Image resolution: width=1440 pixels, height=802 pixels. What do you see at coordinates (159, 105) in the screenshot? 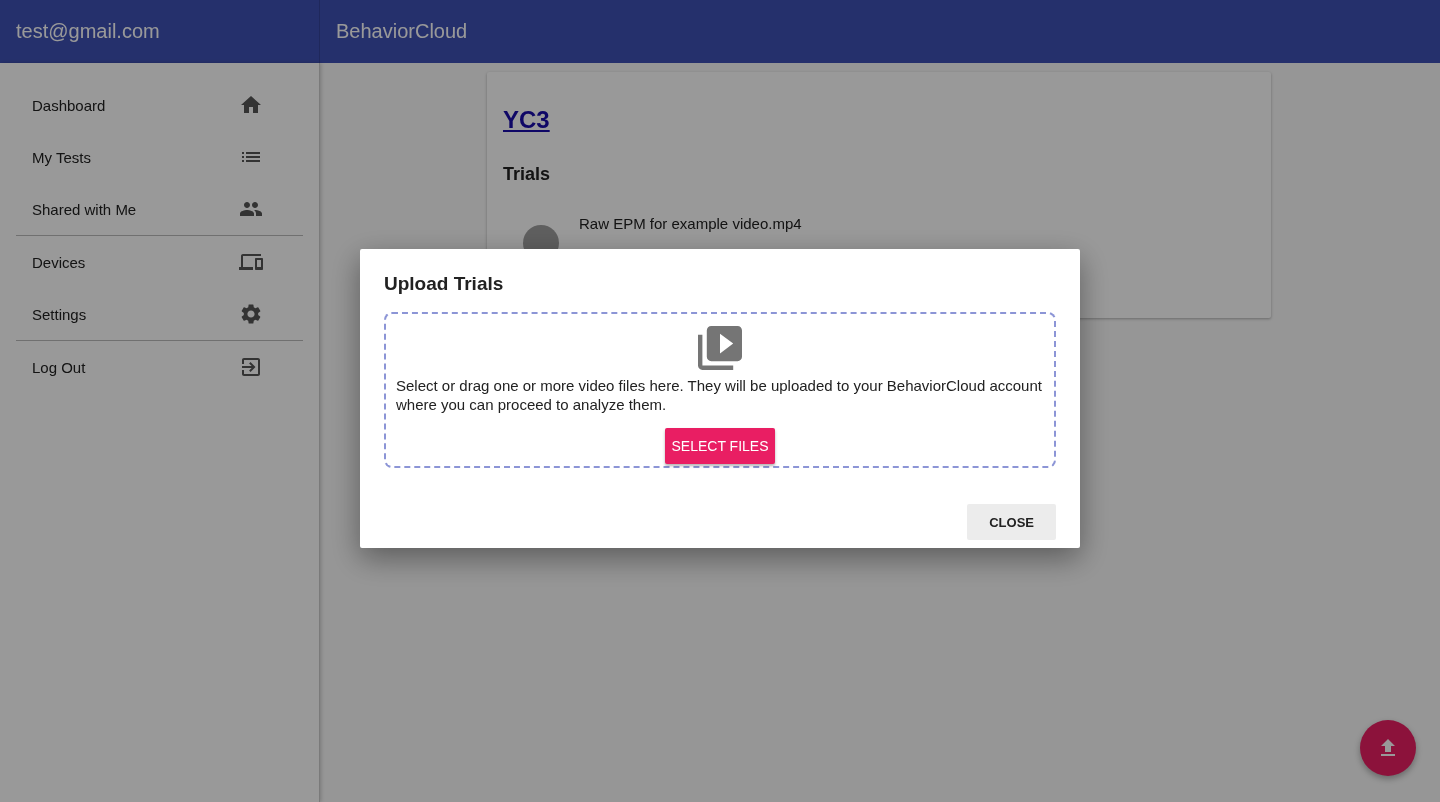
I see `nav-item: Dashboard` at bounding box center [159, 105].